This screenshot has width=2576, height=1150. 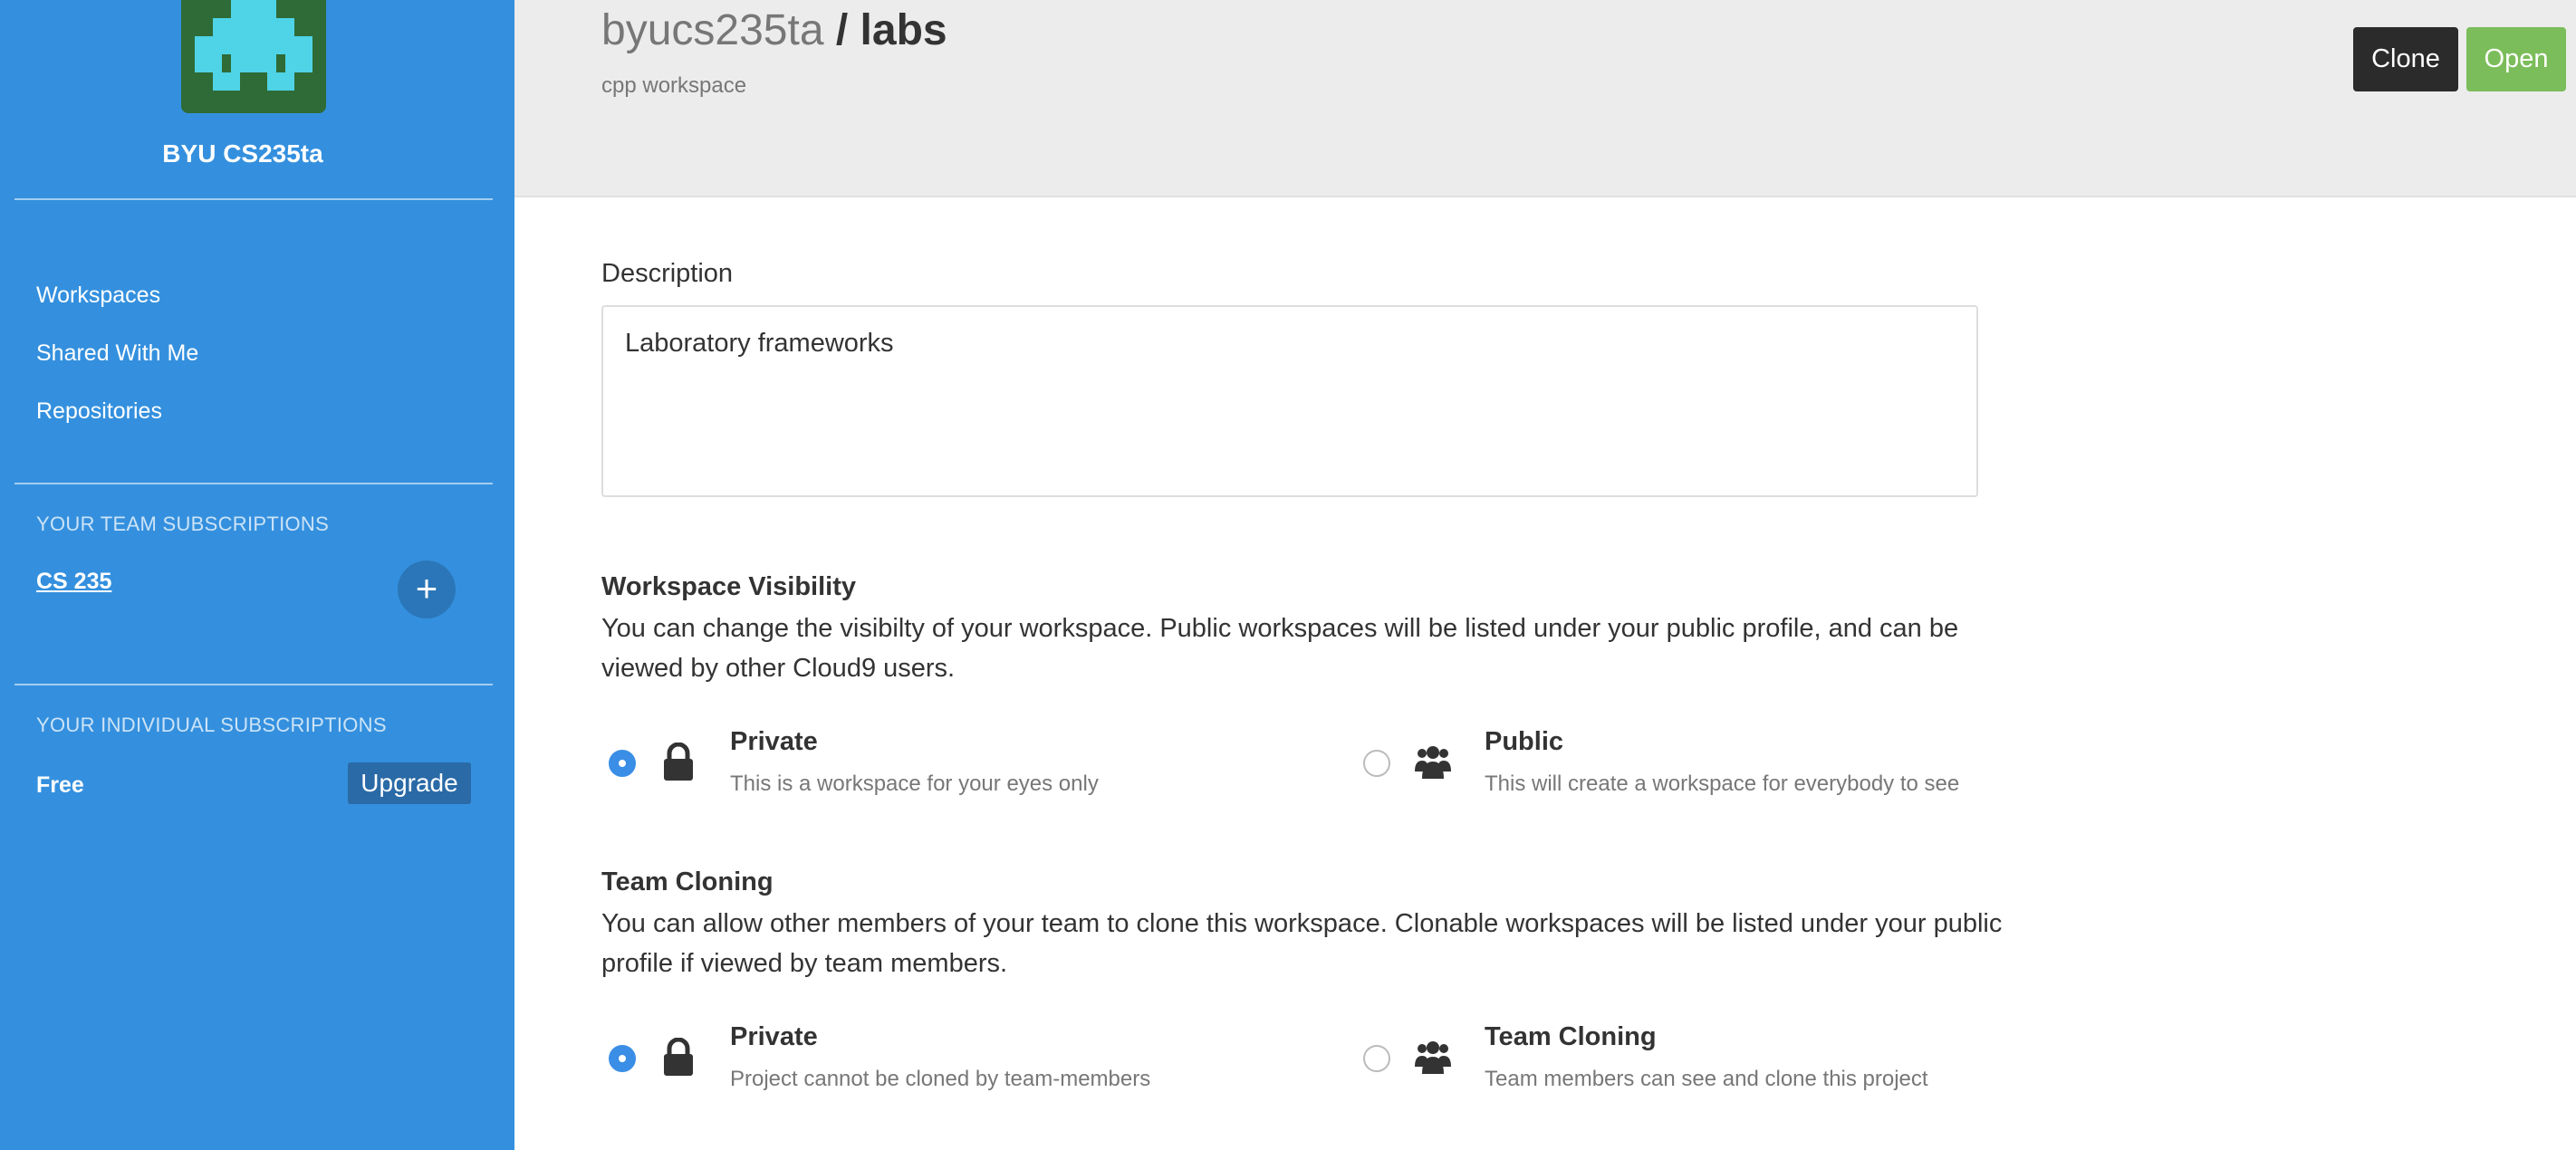 I want to click on visibility-private-title: Private, so click(x=774, y=741).